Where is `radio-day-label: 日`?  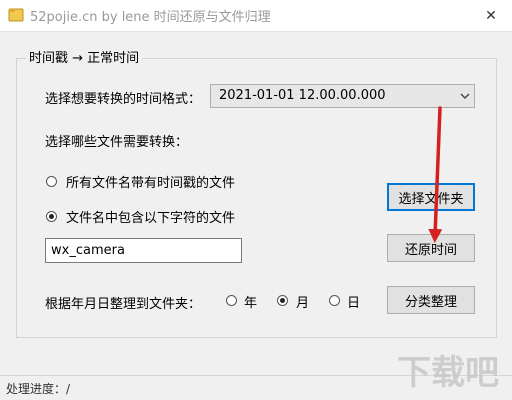
radio-day-label: 日 is located at coordinates (353, 301).